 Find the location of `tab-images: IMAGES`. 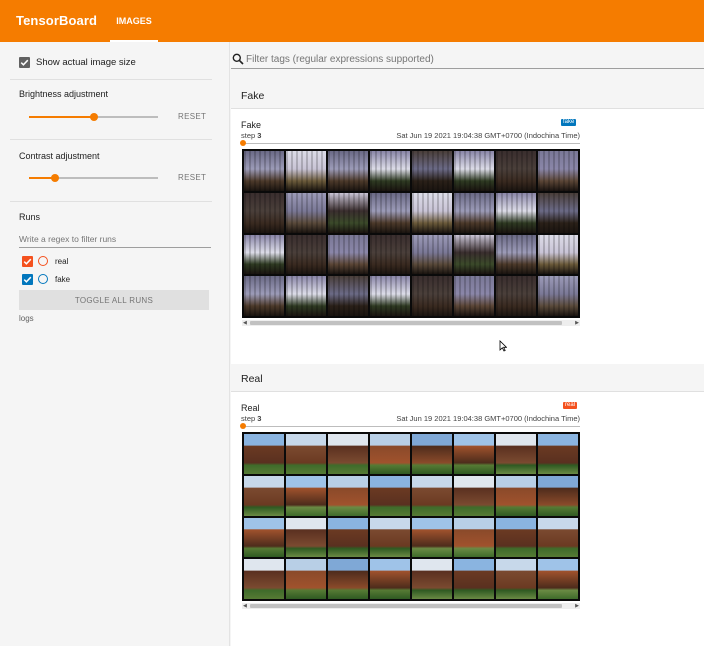

tab-images: IMAGES is located at coordinates (134, 21).